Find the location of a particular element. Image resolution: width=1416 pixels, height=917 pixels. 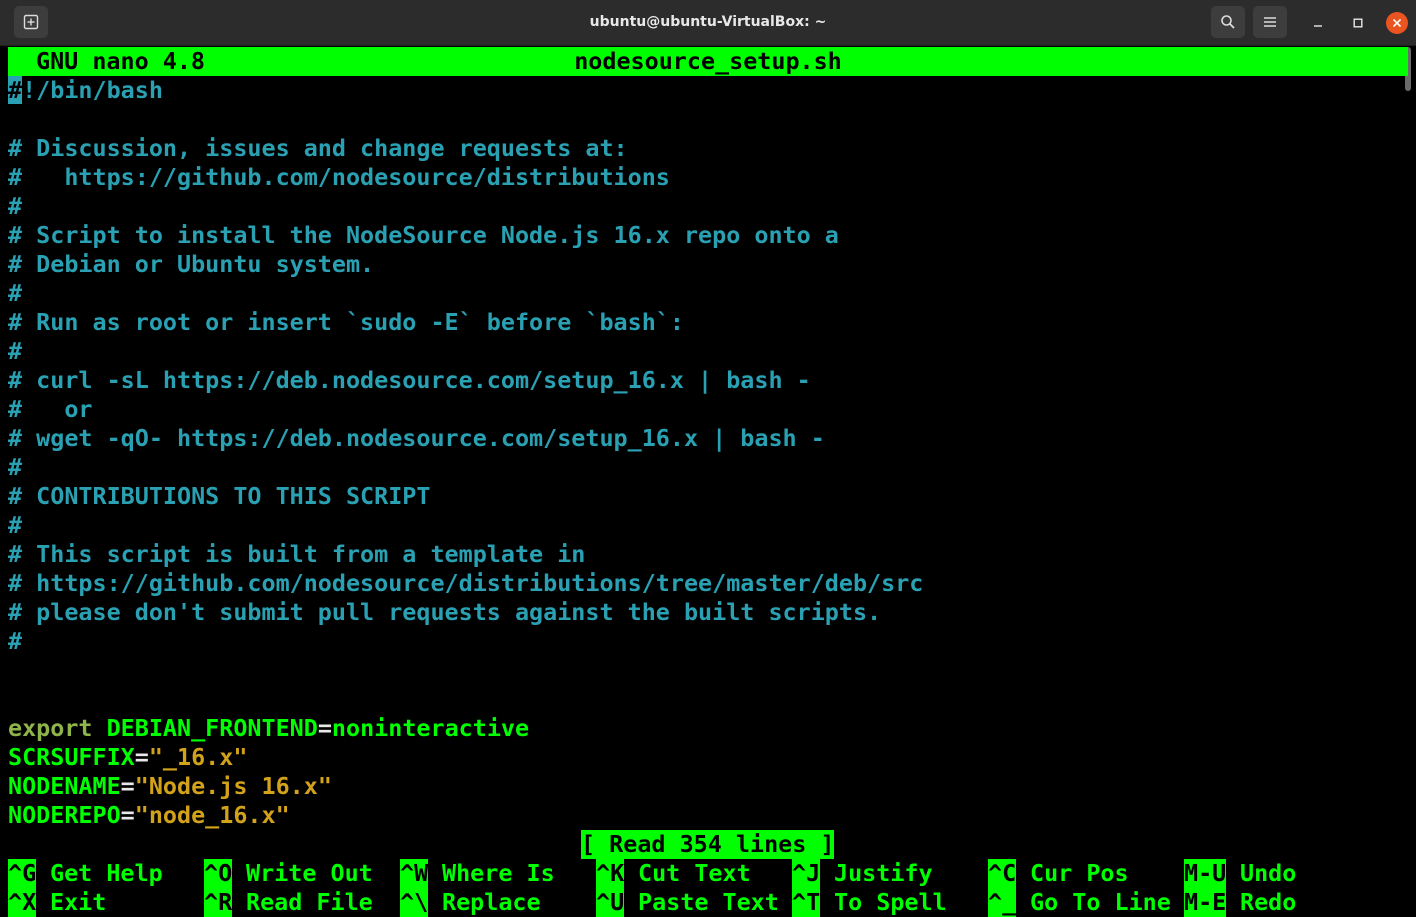

shortcut-key-paste-text: ^U is located at coordinates (610, 902).